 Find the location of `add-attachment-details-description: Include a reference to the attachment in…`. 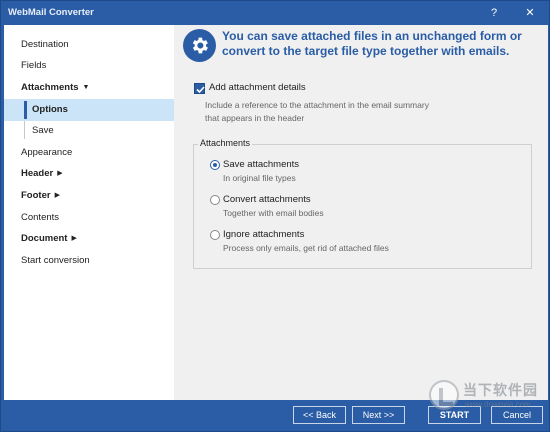

add-attachment-details-description: Include a reference to the attachment in… is located at coordinates (317, 111).